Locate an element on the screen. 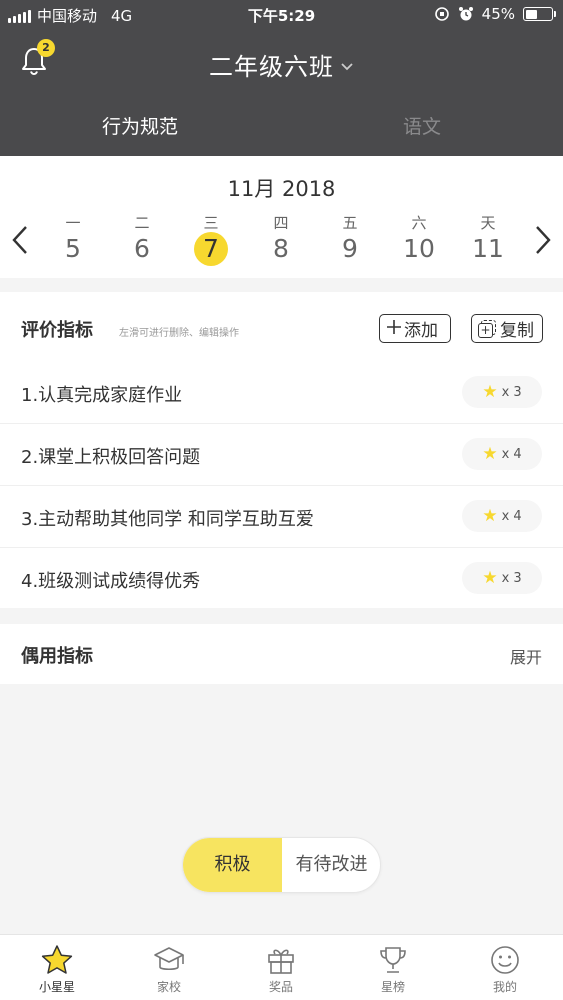  trophy-icon is located at coordinates (393, 960).